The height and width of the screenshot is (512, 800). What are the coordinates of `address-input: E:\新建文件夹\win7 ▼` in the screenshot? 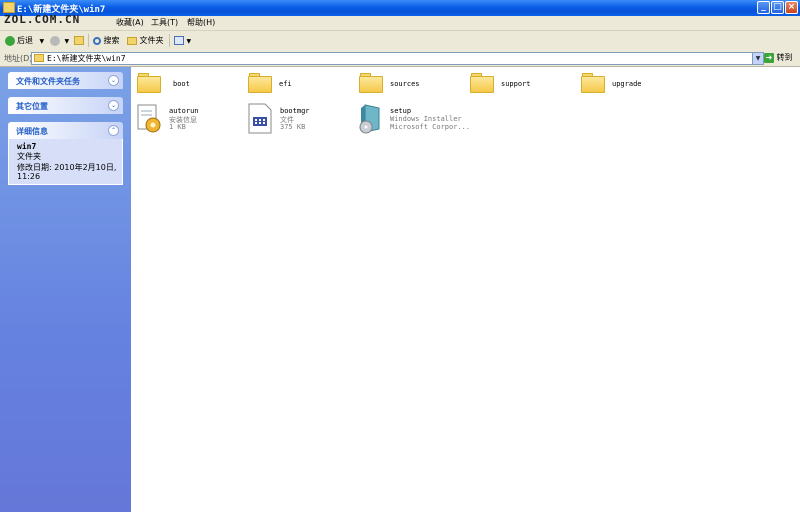 It's located at (397, 58).